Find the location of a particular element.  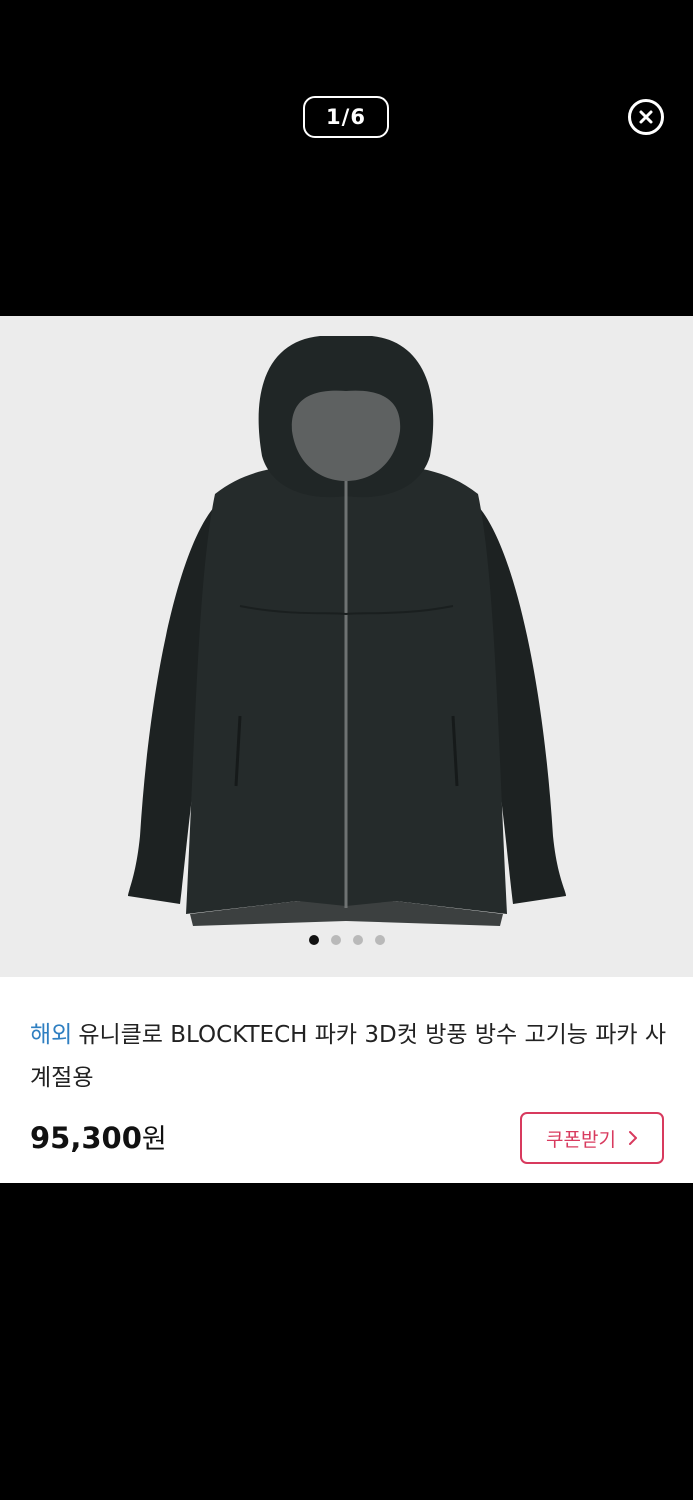

origin-tag: 해외 is located at coordinates (51, 1035).